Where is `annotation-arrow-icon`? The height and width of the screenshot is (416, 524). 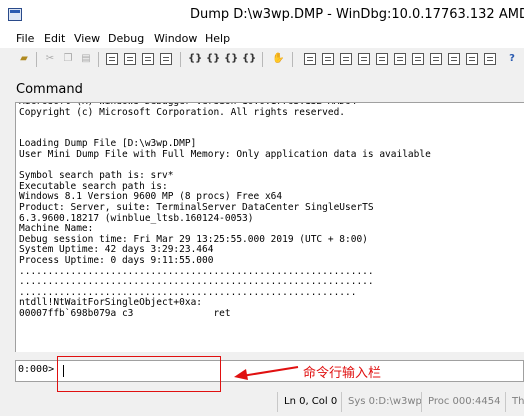 annotation-arrow-icon is located at coordinates (266, 373).